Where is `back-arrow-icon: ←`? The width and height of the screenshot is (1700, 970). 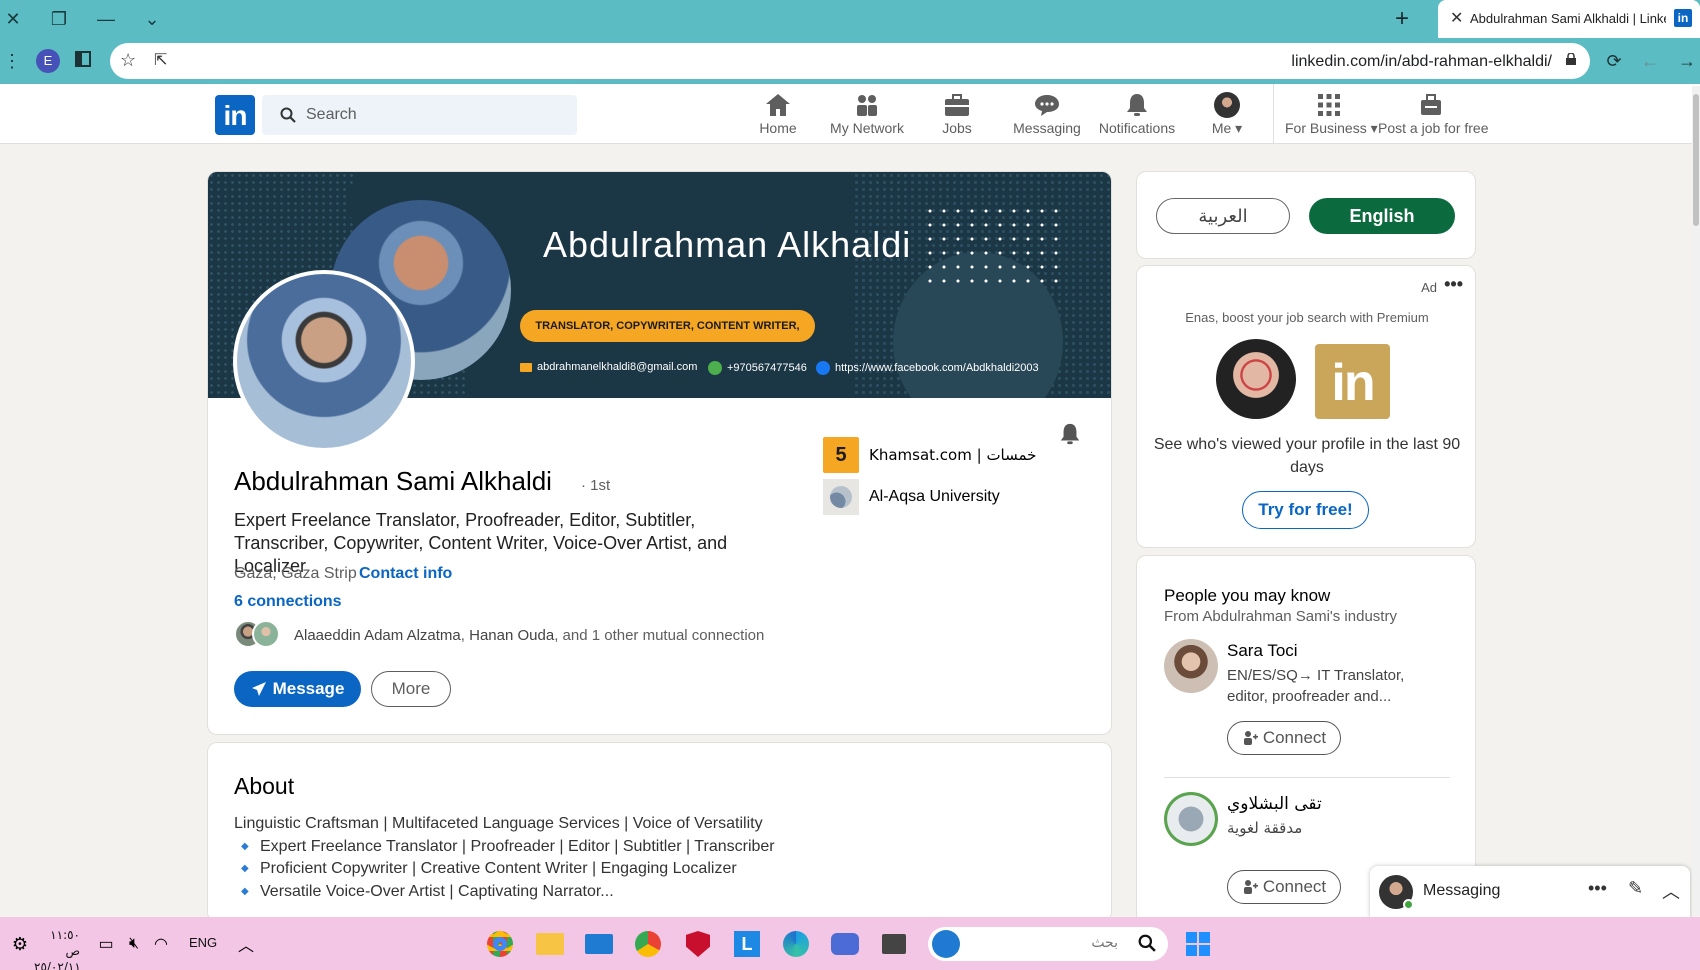
back-arrow-icon: ← is located at coordinates (1650, 61).